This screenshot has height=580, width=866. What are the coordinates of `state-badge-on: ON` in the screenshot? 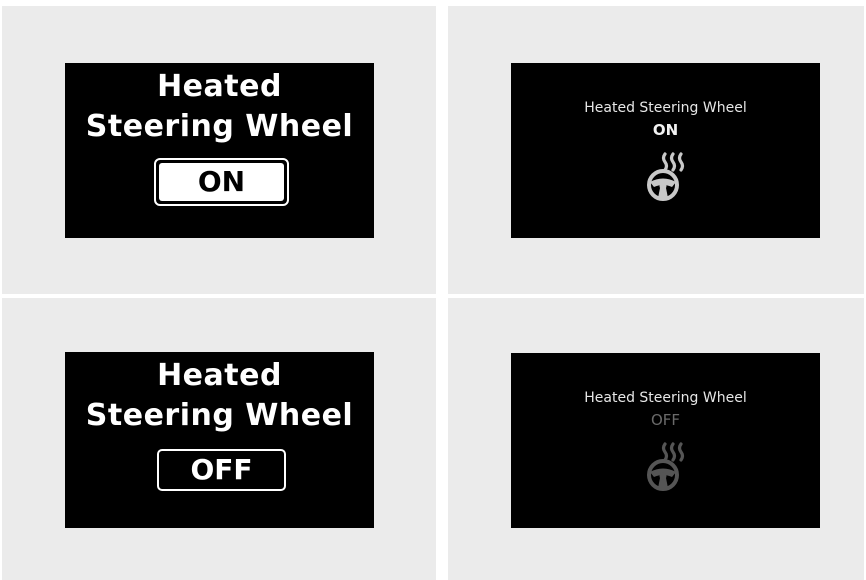 It's located at (221, 182).